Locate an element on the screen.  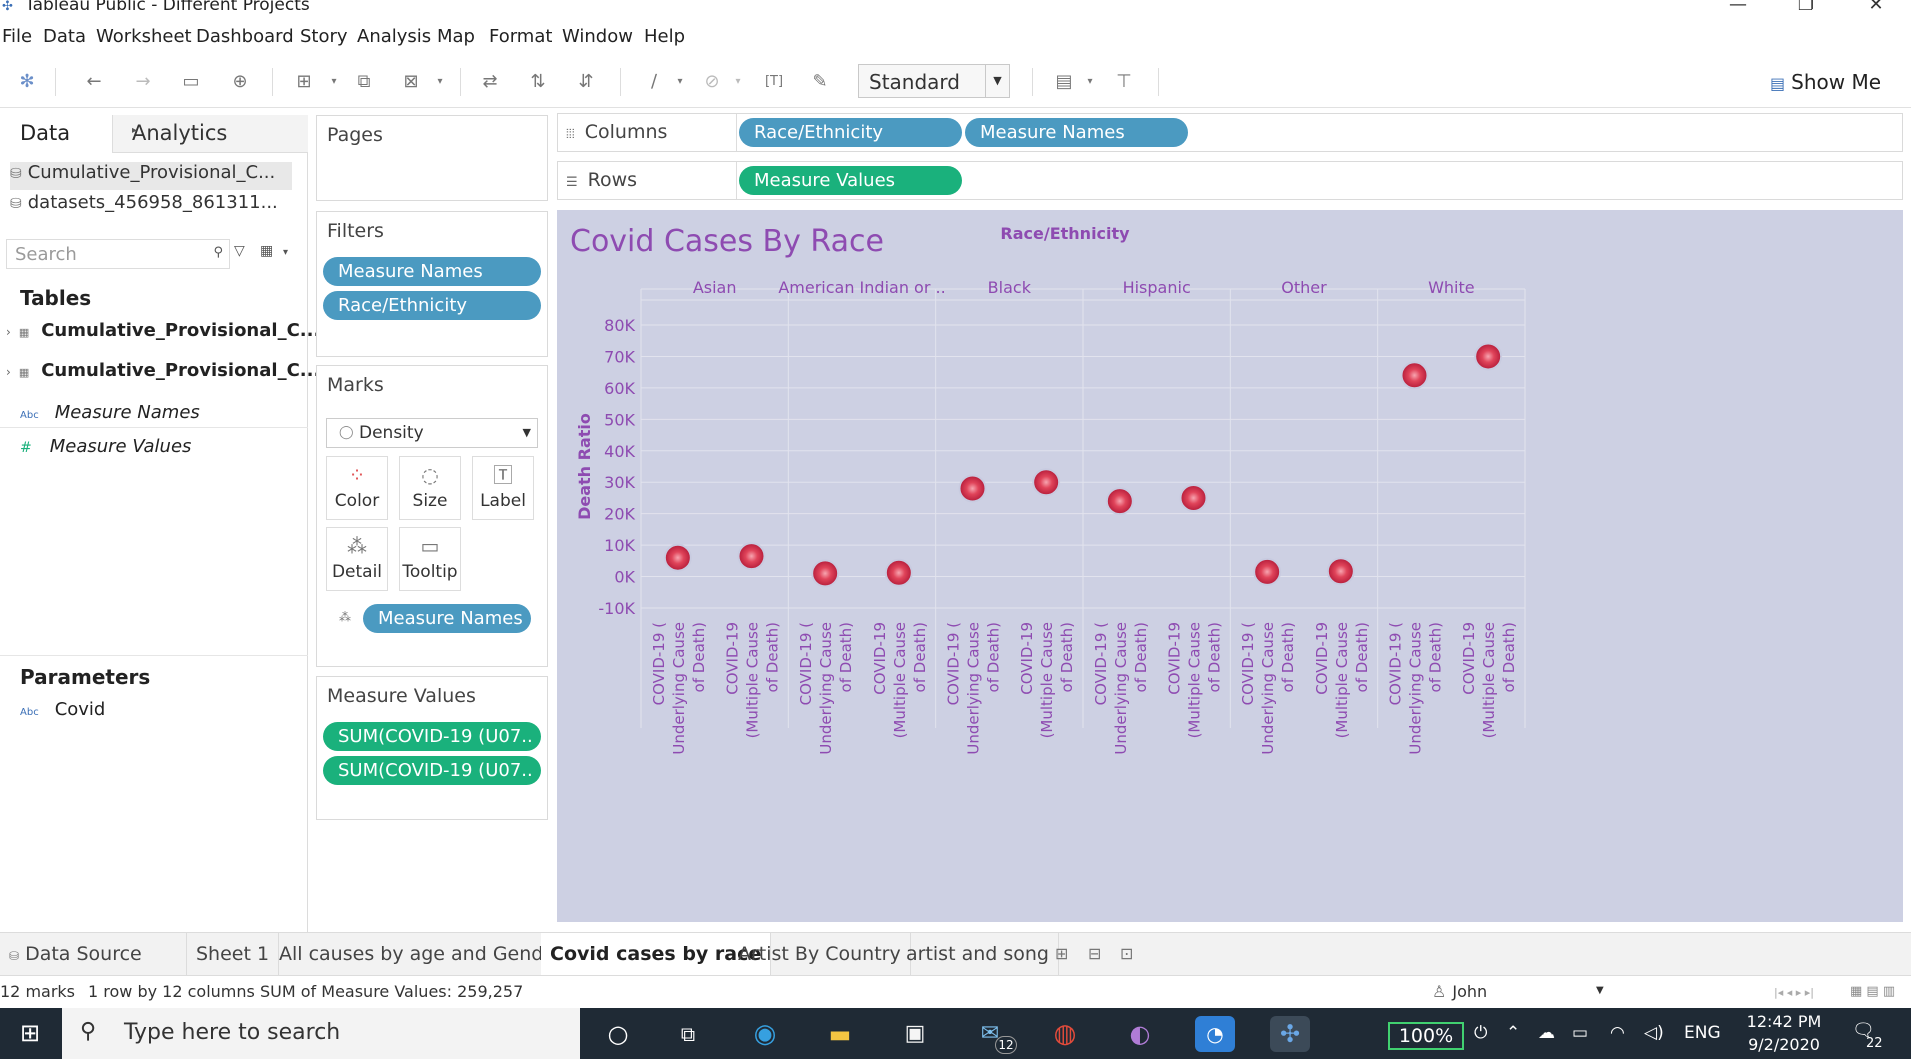
minimize-icon: — is located at coordinates (1738, 8).